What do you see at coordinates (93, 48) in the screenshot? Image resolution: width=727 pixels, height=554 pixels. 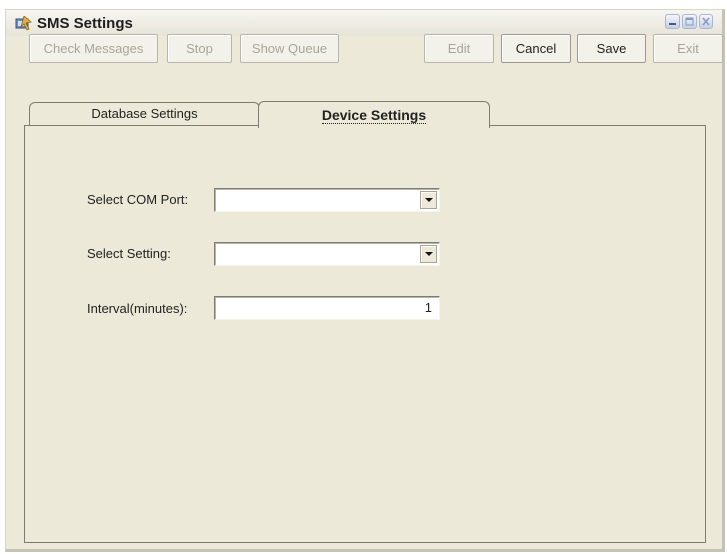 I see `check-messages-button: Check Messages` at bounding box center [93, 48].